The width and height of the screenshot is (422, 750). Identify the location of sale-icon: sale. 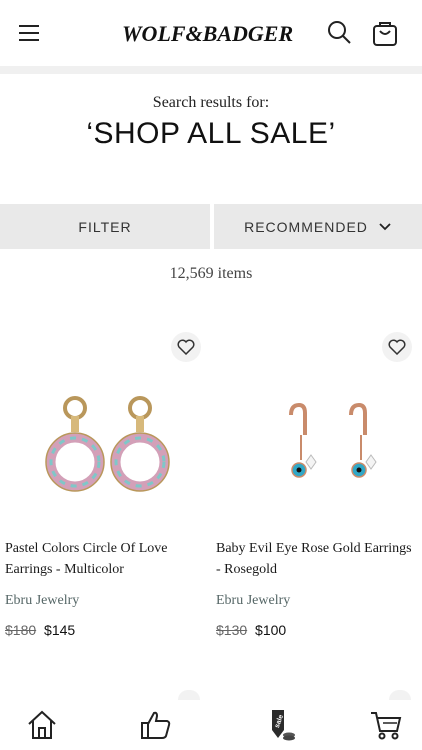
(280, 725).